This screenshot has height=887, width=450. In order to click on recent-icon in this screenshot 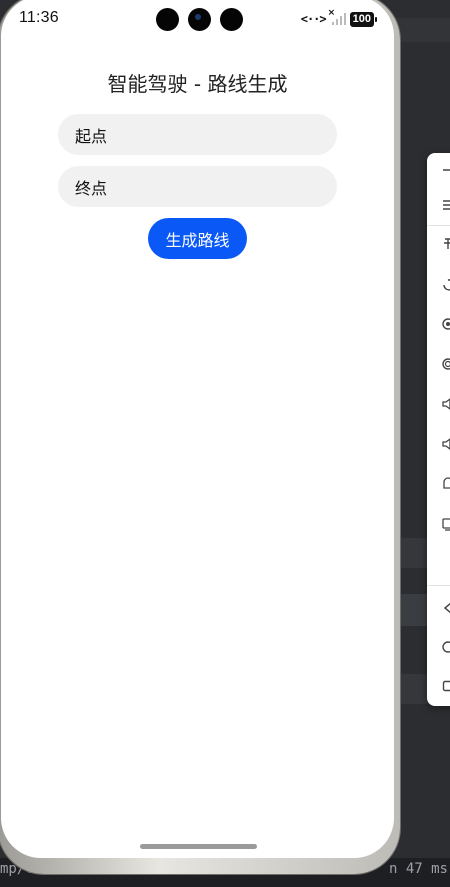, I will do `click(445, 686)`.